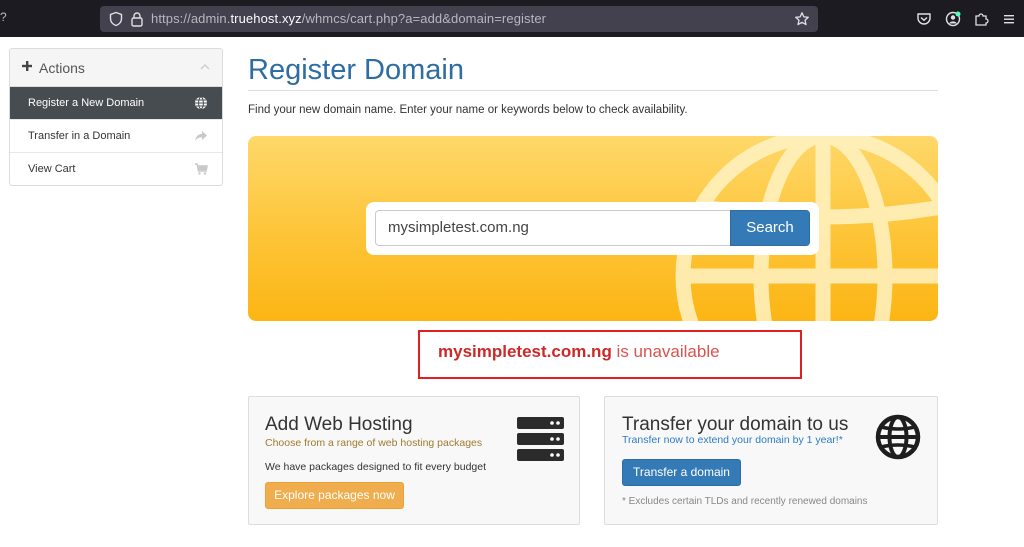 This screenshot has height=547, width=1024. Describe the element at coordinates (540, 439) in the screenshot. I see `server-icon` at that location.